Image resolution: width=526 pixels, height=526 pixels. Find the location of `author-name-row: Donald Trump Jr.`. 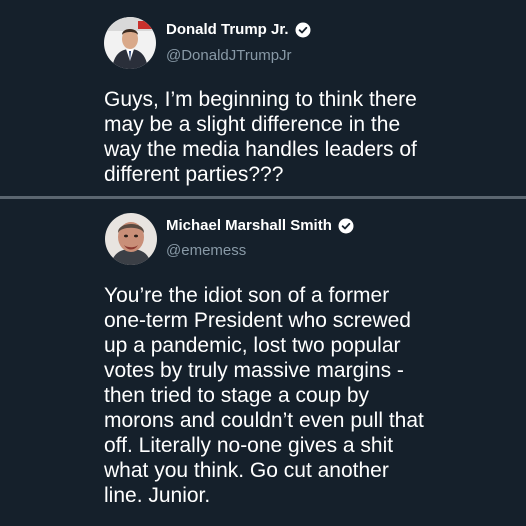

author-name-row: Donald Trump Jr. is located at coordinates (238, 29).